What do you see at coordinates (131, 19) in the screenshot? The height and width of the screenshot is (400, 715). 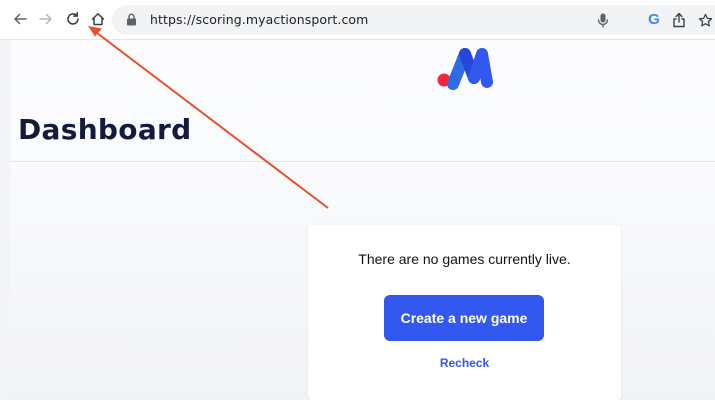 I see `lock-icon` at bounding box center [131, 19].